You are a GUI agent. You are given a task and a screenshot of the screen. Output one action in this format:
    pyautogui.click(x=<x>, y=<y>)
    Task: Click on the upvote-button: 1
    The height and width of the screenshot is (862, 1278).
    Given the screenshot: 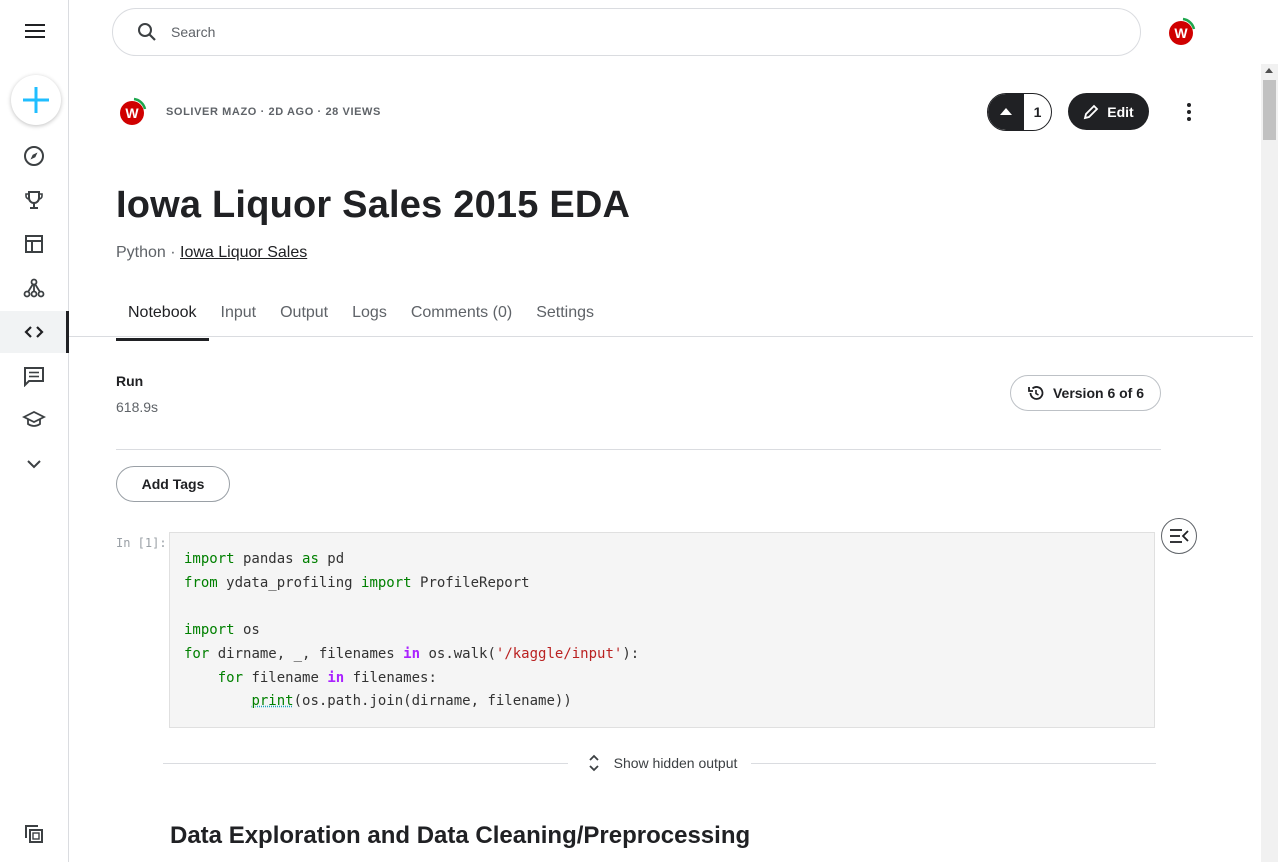 What is the action you would take?
    pyautogui.click(x=1019, y=112)
    